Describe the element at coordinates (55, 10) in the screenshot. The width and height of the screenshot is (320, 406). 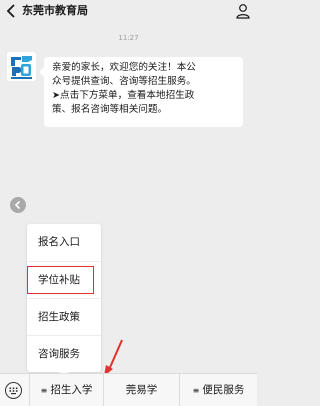
I see `page-title: 东莞市教育局` at that location.